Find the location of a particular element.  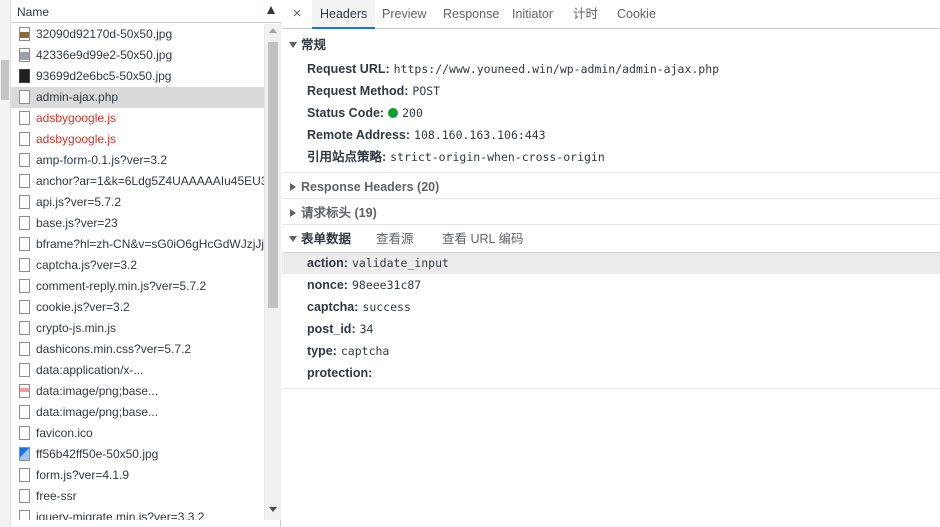

request-row: base.js?ver=23 is located at coordinates (137, 223).